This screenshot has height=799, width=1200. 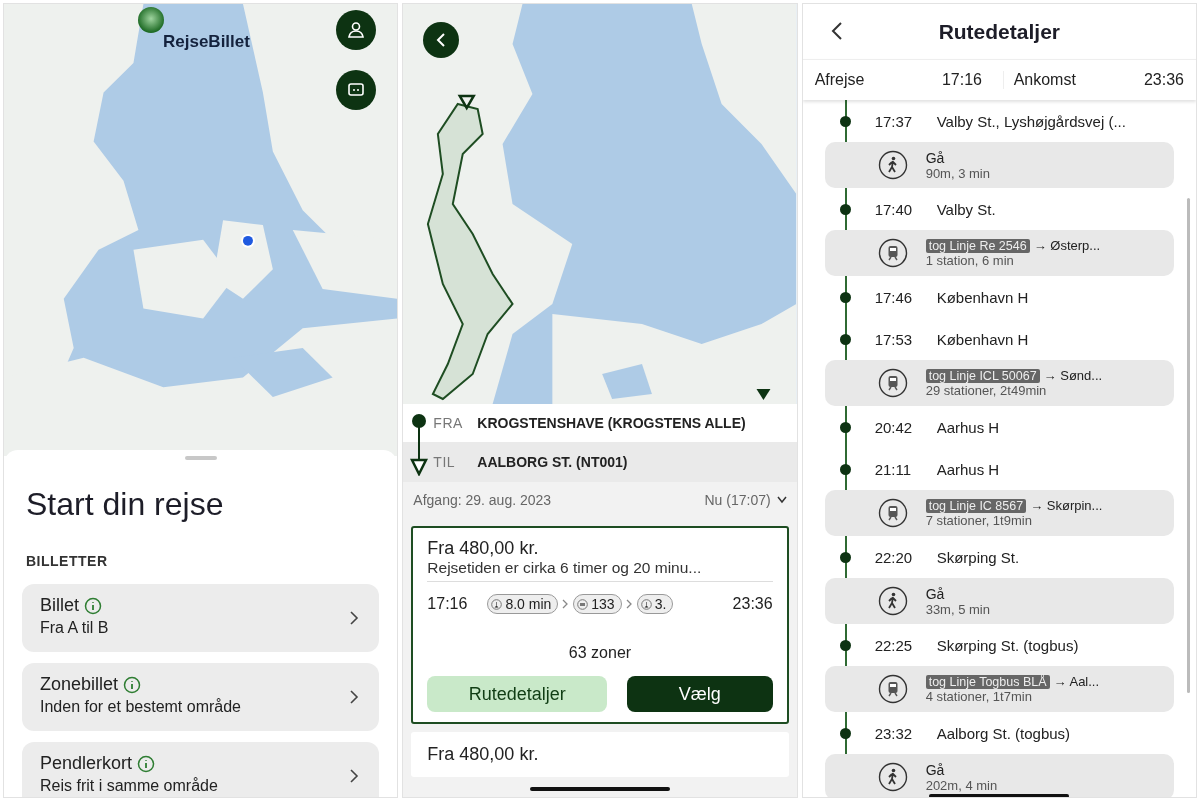 I want to click on stop-time: 17:46, so click(x=894, y=297).